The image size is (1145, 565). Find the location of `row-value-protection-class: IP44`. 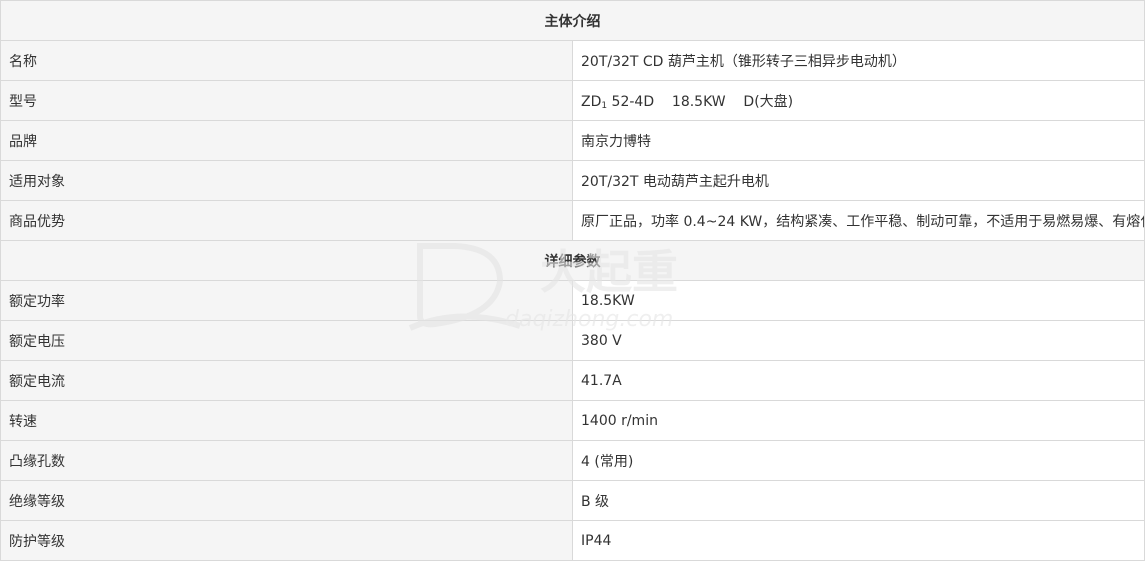

row-value-protection-class: IP44 is located at coordinates (858, 540).